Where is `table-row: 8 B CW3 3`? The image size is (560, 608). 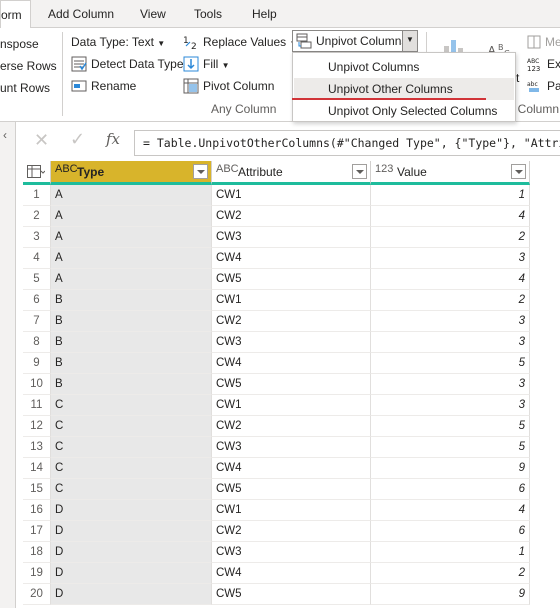 table-row: 8 B CW3 3 is located at coordinates (291, 342).